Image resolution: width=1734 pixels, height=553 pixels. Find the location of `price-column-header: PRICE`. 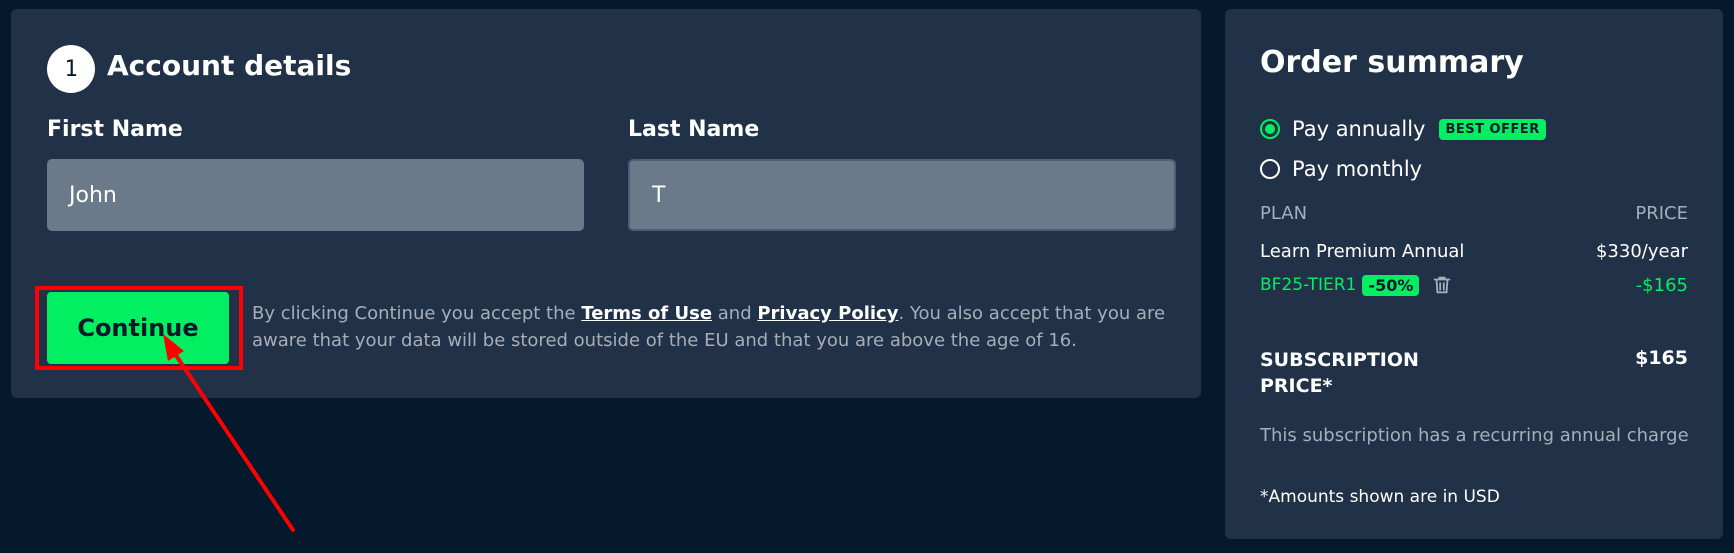

price-column-header: PRICE is located at coordinates (1661, 213).